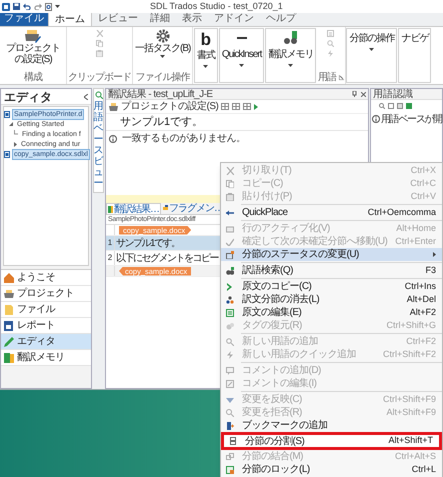 The image size is (443, 477). Describe the element at coordinates (415, 241) in the screenshot. I see `shortcut-text: Ctrl+Enter` at that location.